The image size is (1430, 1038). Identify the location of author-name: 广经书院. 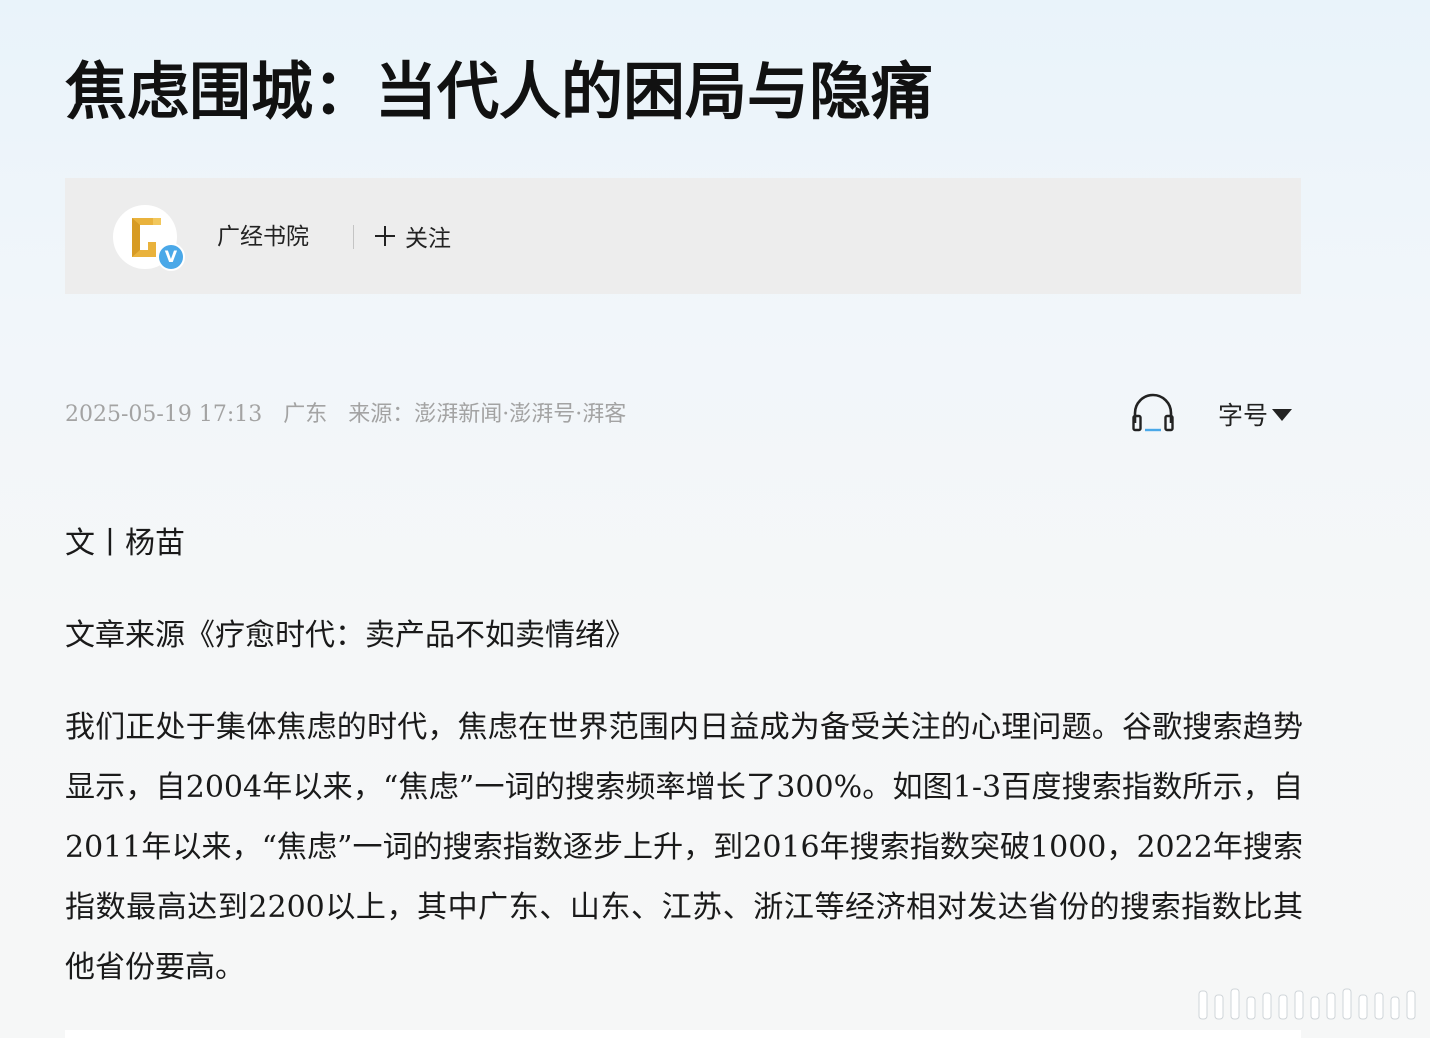
(263, 237).